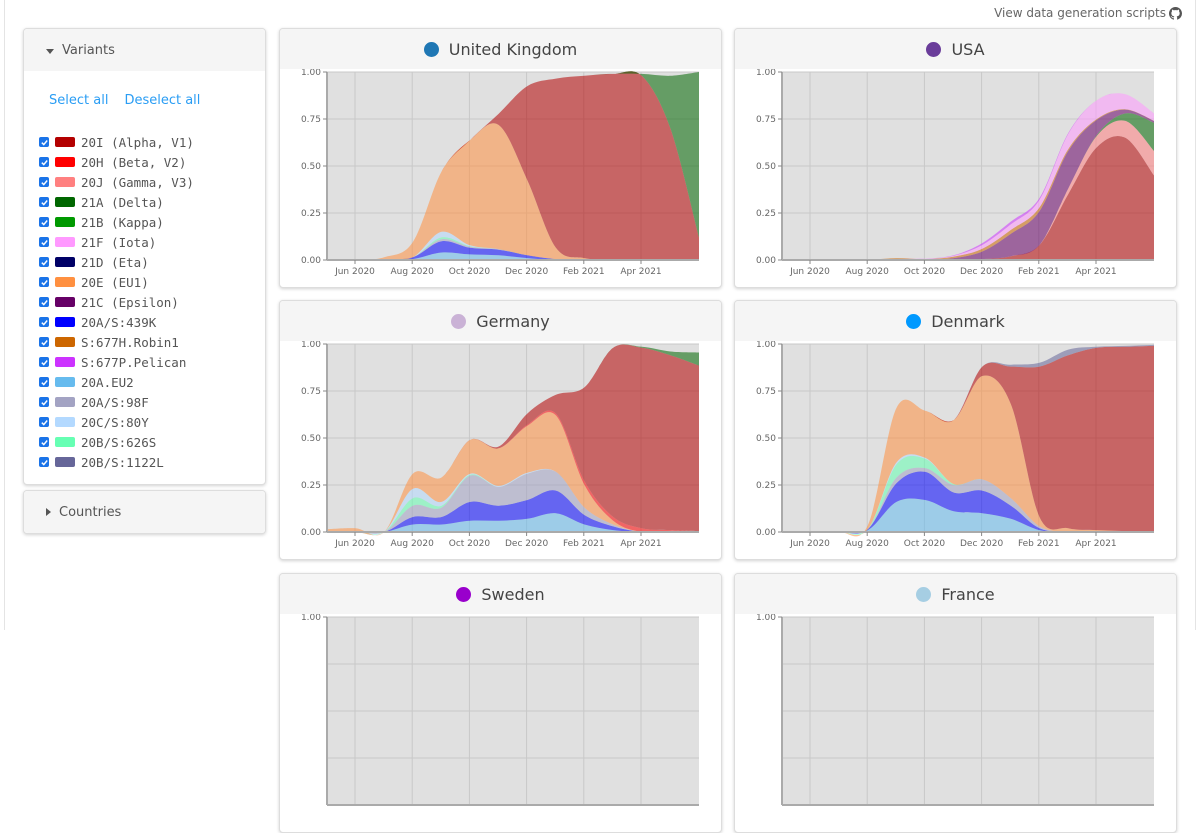 This screenshot has width=1200, height=833. I want to click on chart-title-text: USA, so click(968, 49).